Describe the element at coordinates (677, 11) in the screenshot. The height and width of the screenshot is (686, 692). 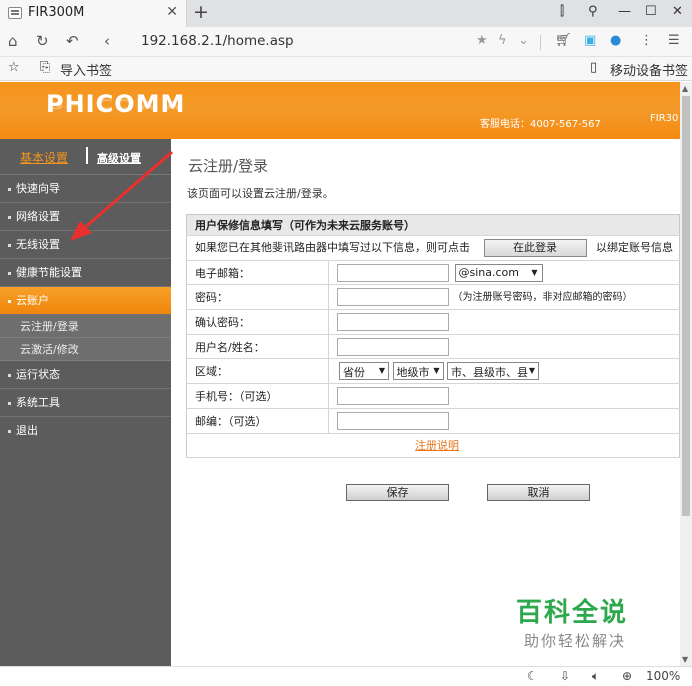
I see `close-window-icon: ✕` at that location.